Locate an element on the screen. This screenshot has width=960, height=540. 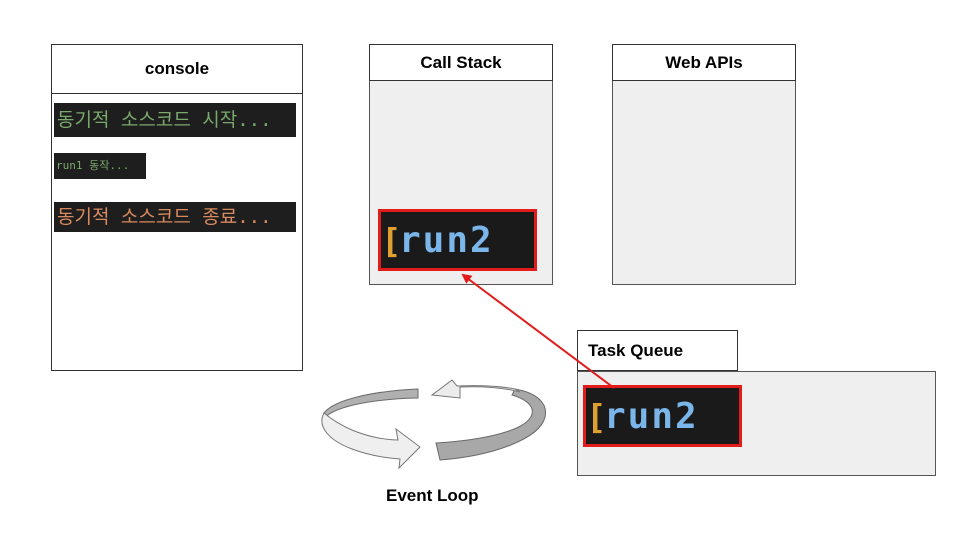
call-stack-item-run2: [ run2 is located at coordinates (457, 240).